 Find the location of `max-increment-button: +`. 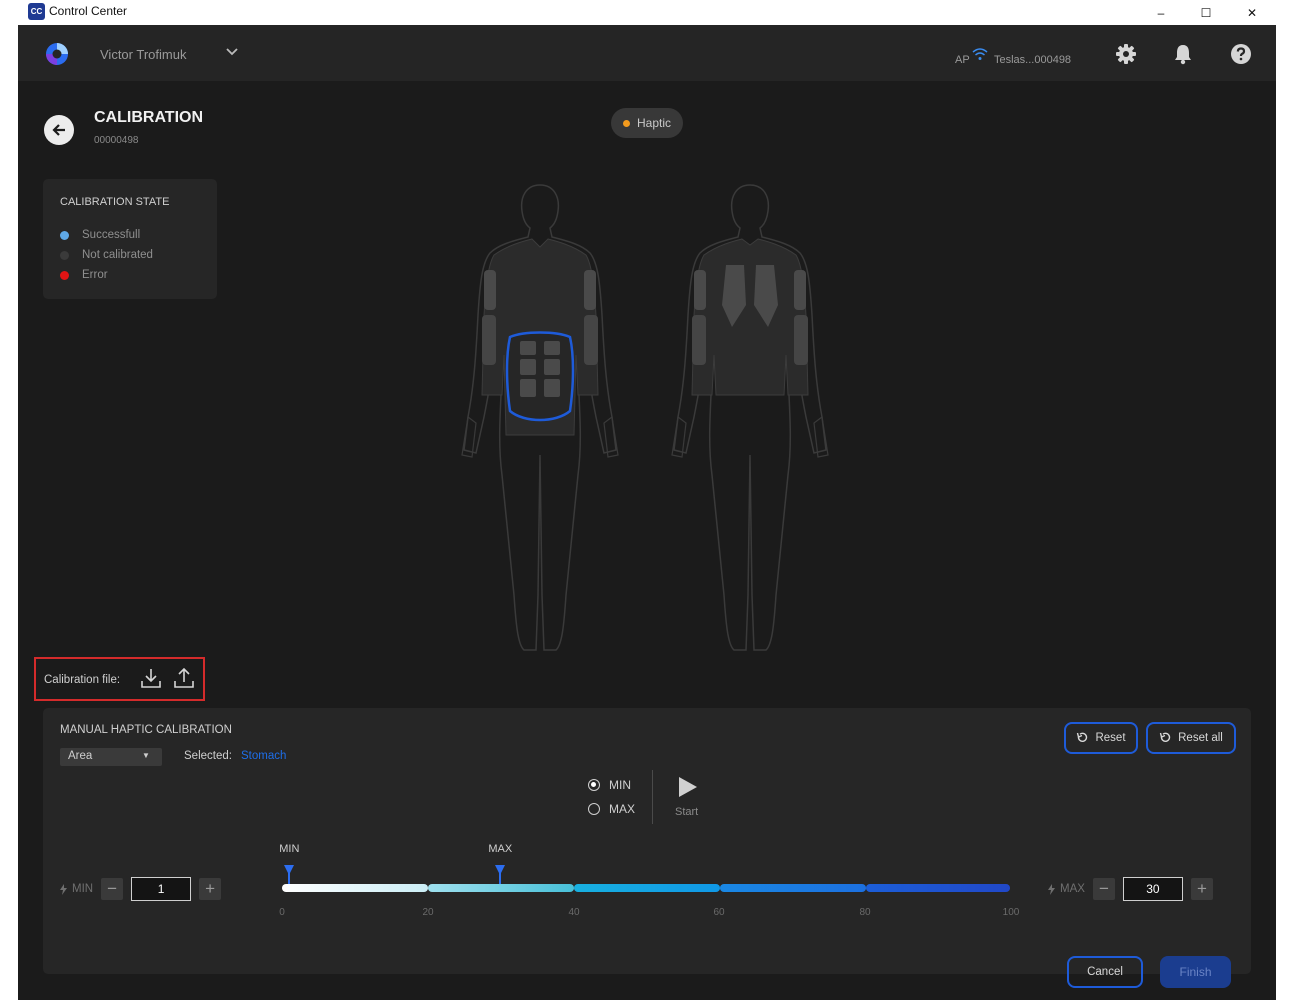

max-increment-button: + is located at coordinates (1201, 889).